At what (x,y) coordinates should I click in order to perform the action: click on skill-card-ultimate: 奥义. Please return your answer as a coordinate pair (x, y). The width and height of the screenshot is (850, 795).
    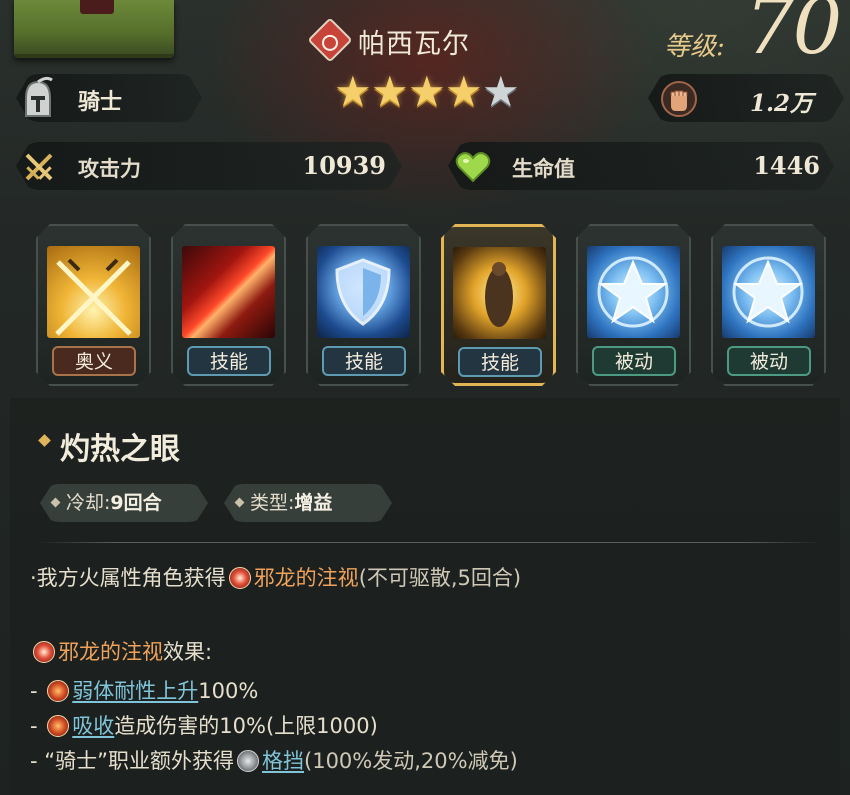
    Looking at the image, I should click on (93, 305).